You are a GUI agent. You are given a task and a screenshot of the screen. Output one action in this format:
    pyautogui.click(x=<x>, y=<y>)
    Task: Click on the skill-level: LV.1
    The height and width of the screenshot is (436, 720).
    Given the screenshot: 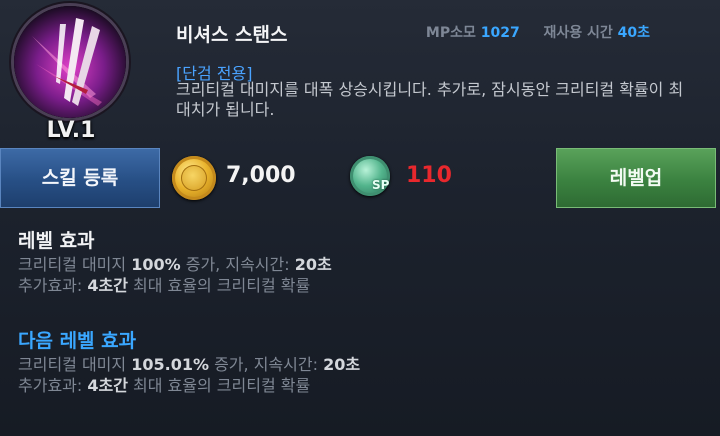 What is the action you would take?
    pyautogui.click(x=71, y=130)
    